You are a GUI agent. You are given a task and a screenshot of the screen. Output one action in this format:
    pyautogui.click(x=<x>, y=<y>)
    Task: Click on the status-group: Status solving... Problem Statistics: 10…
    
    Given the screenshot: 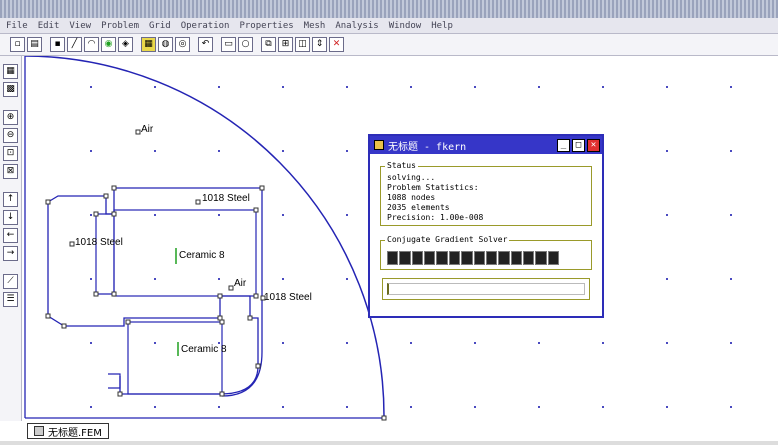 What is the action you would take?
    pyautogui.click(x=486, y=193)
    